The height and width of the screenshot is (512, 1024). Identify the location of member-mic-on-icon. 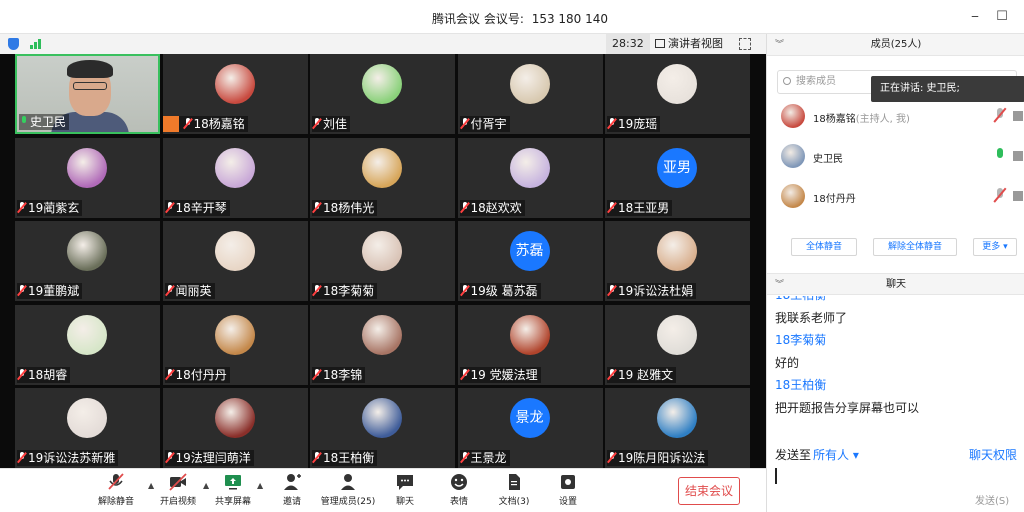
(1000, 155).